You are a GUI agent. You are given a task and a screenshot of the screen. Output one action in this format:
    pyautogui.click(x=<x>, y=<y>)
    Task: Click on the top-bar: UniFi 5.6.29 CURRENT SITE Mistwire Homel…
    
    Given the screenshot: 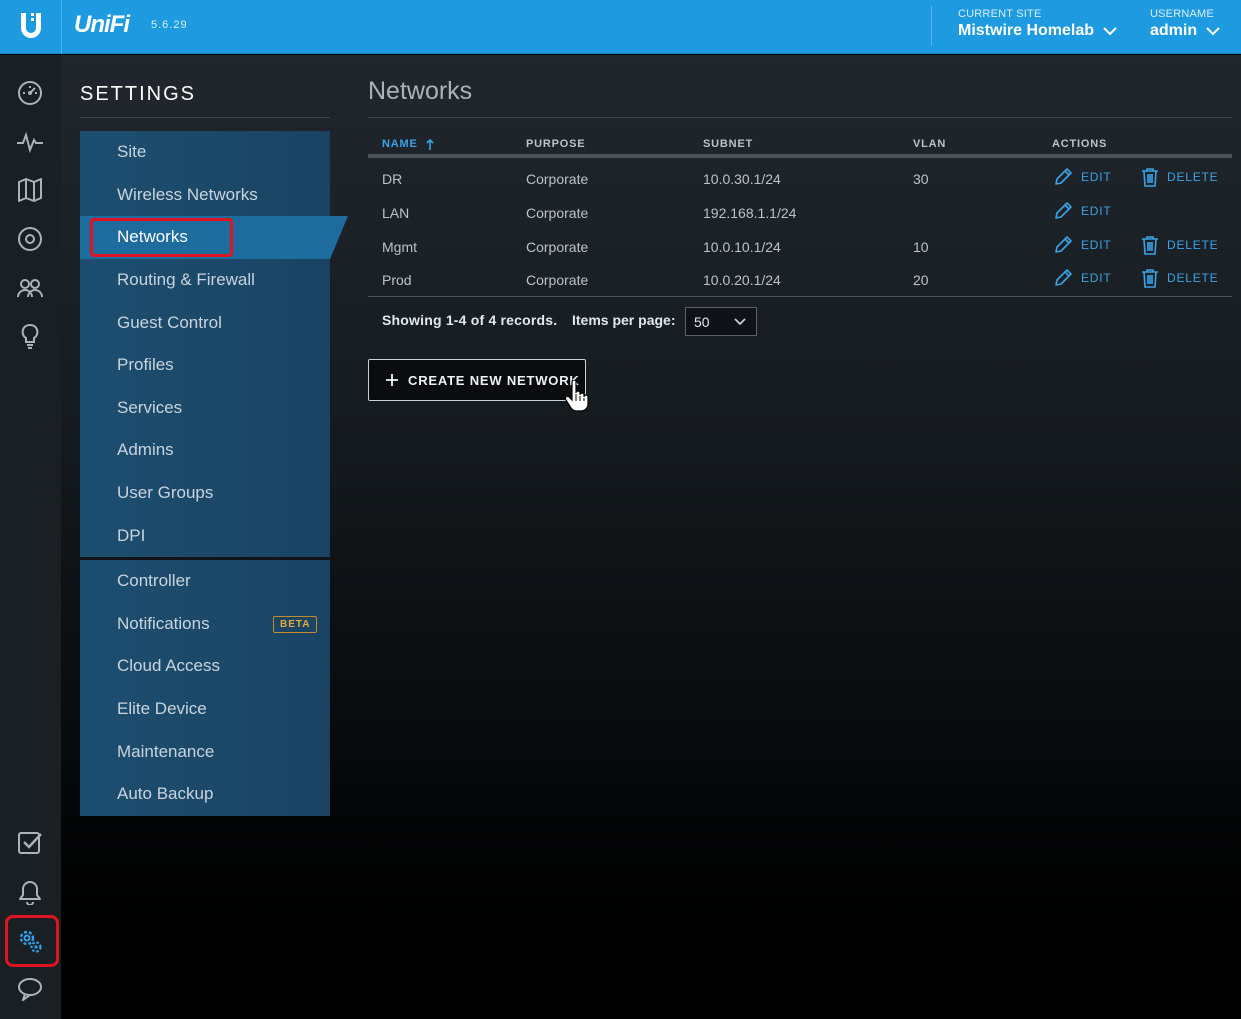 What is the action you would take?
    pyautogui.click(x=620, y=27)
    